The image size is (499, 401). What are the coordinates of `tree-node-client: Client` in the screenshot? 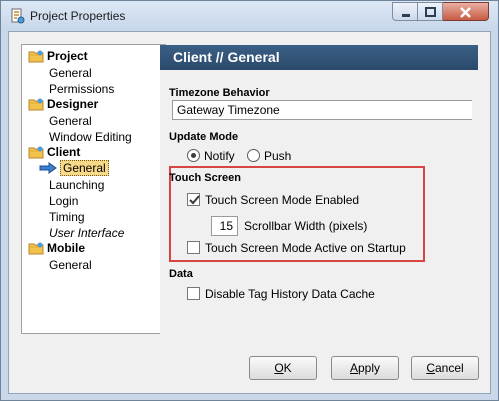 It's located at (54, 153).